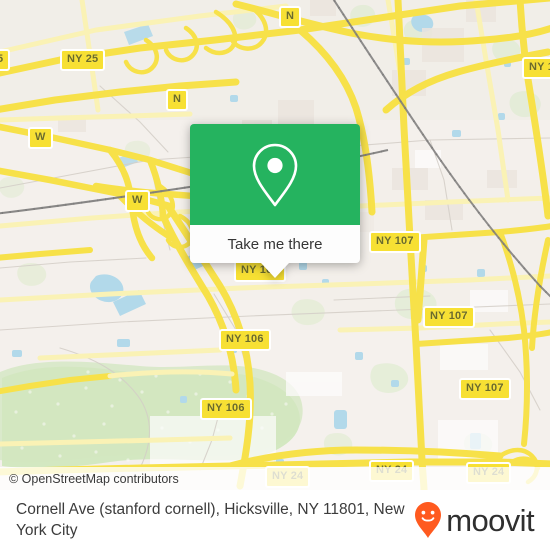 Image resolution: width=550 pixels, height=550 pixels. Describe the element at coordinates (5, 60) in the screenshot. I see `route-shield-left-edge: 5` at that location.